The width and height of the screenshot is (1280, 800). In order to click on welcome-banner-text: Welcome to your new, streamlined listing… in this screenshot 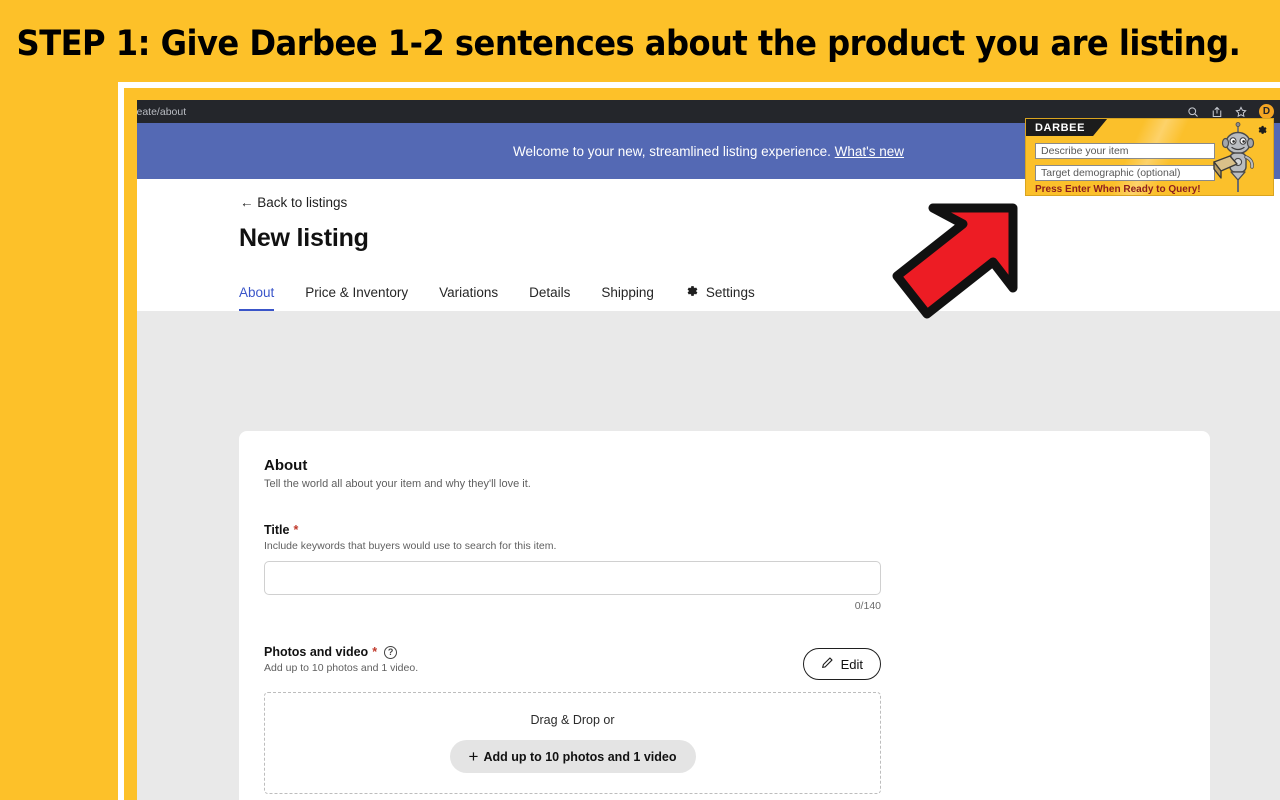, I will do `click(708, 151)`.